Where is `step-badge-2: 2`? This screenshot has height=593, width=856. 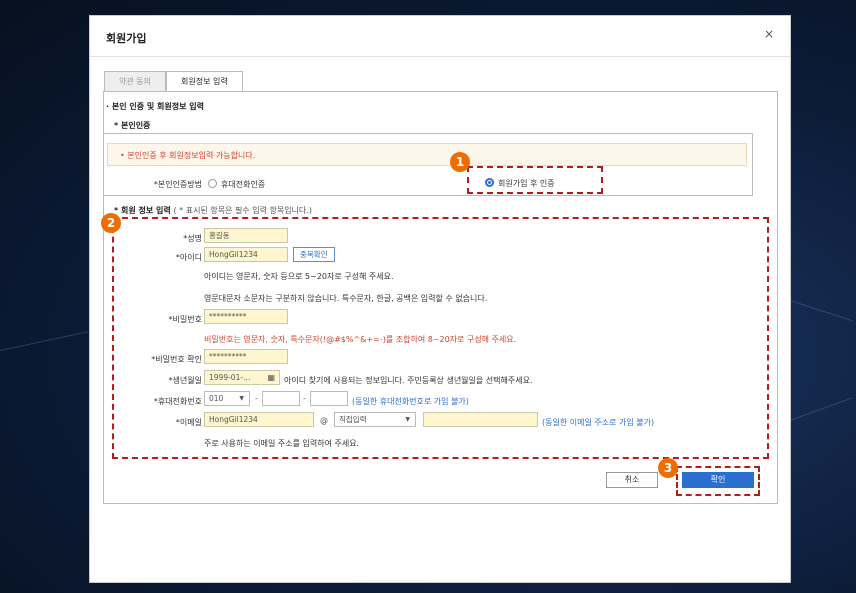
step-badge-2: 2 is located at coordinates (111, 223).